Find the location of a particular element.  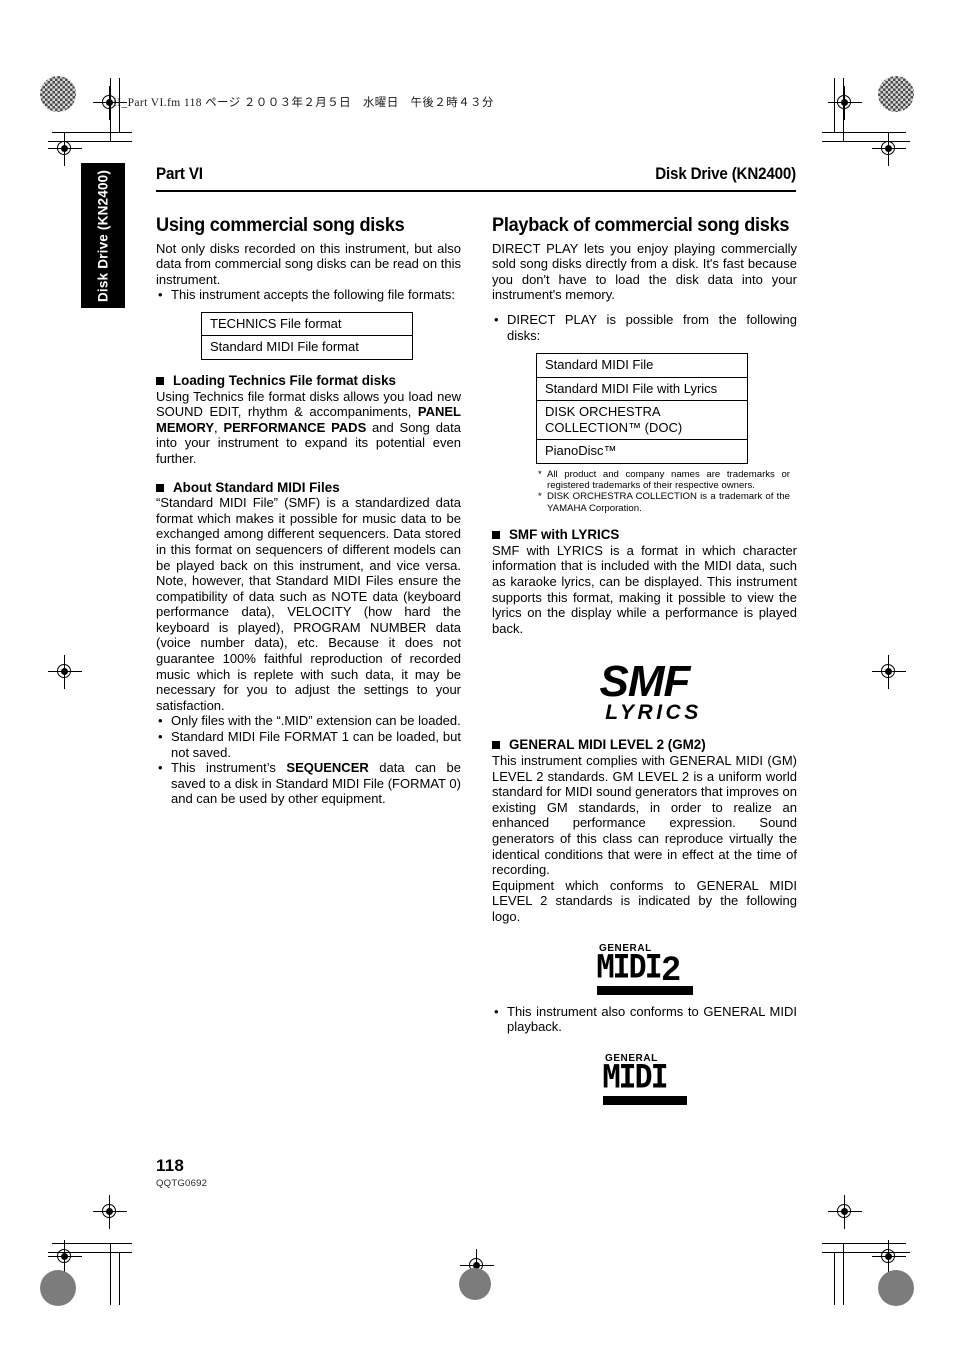

disk-type-cell: Standard MIDI File with Lyrics is located at coordinates (642, 389).